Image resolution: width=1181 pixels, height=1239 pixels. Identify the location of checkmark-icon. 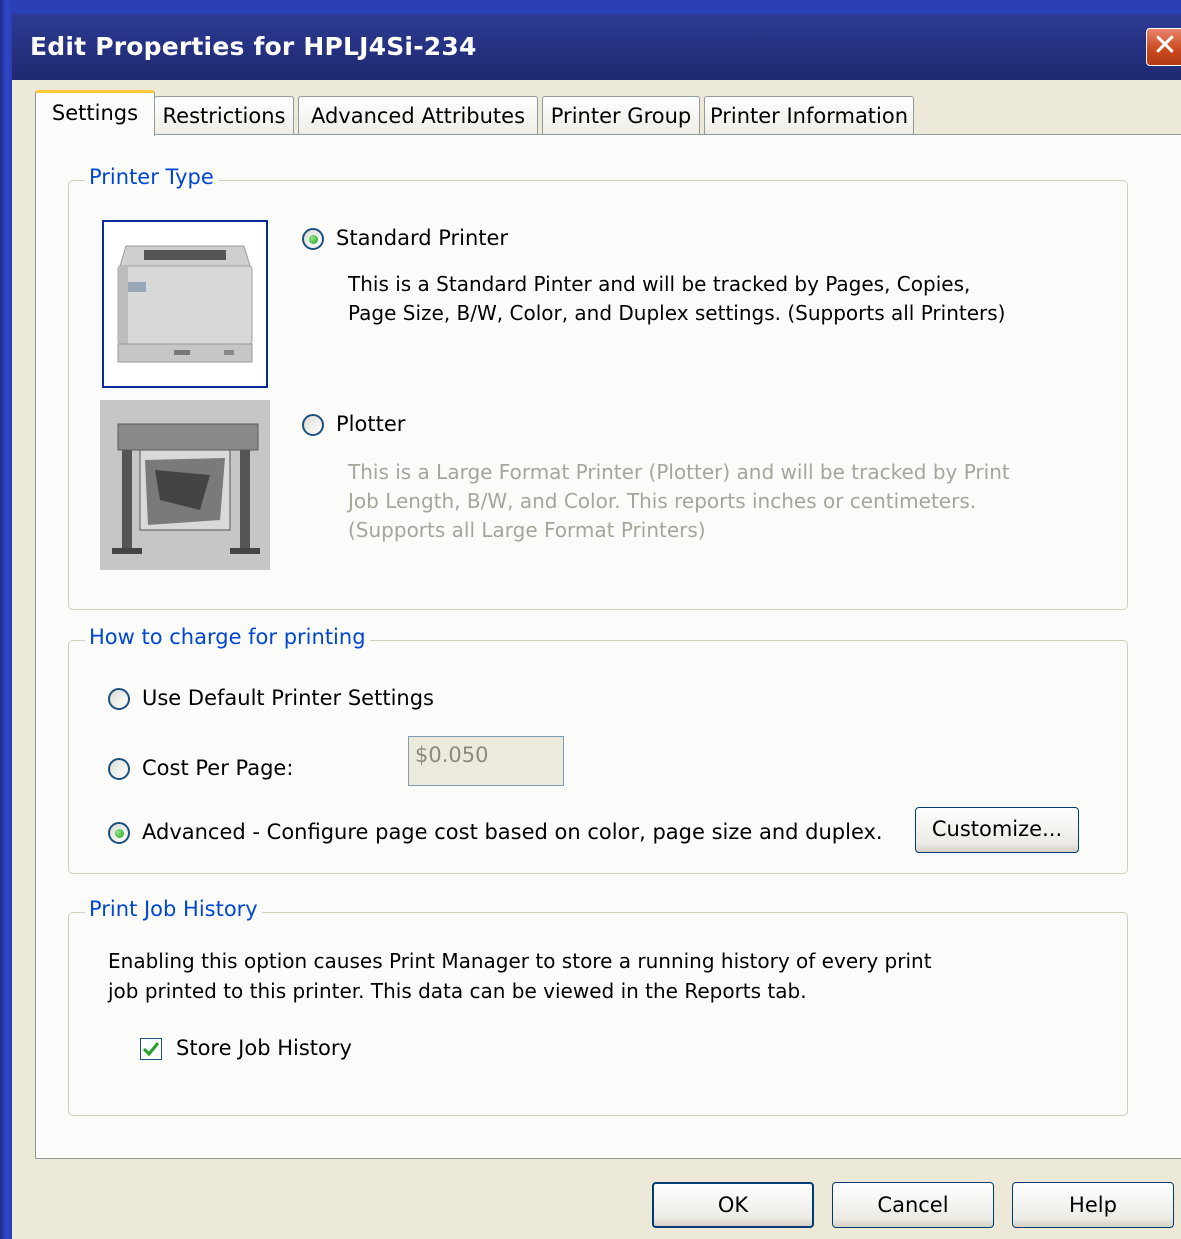
(151, 1049).